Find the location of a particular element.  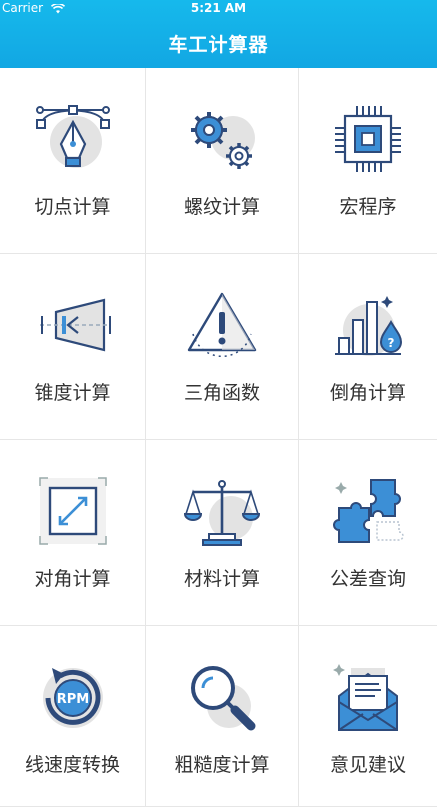

grid-item-thread: 螺纹计算 is located at coordinates (222, 161).